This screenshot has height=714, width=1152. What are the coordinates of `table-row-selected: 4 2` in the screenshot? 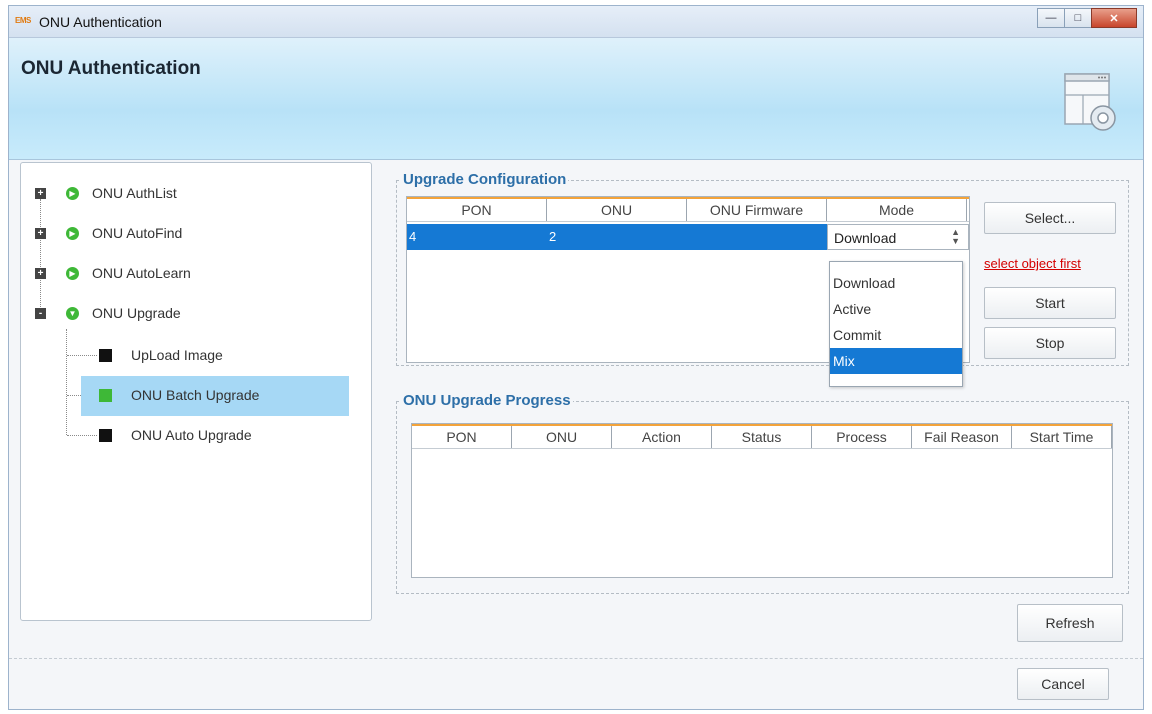 It's located at (617, 237).